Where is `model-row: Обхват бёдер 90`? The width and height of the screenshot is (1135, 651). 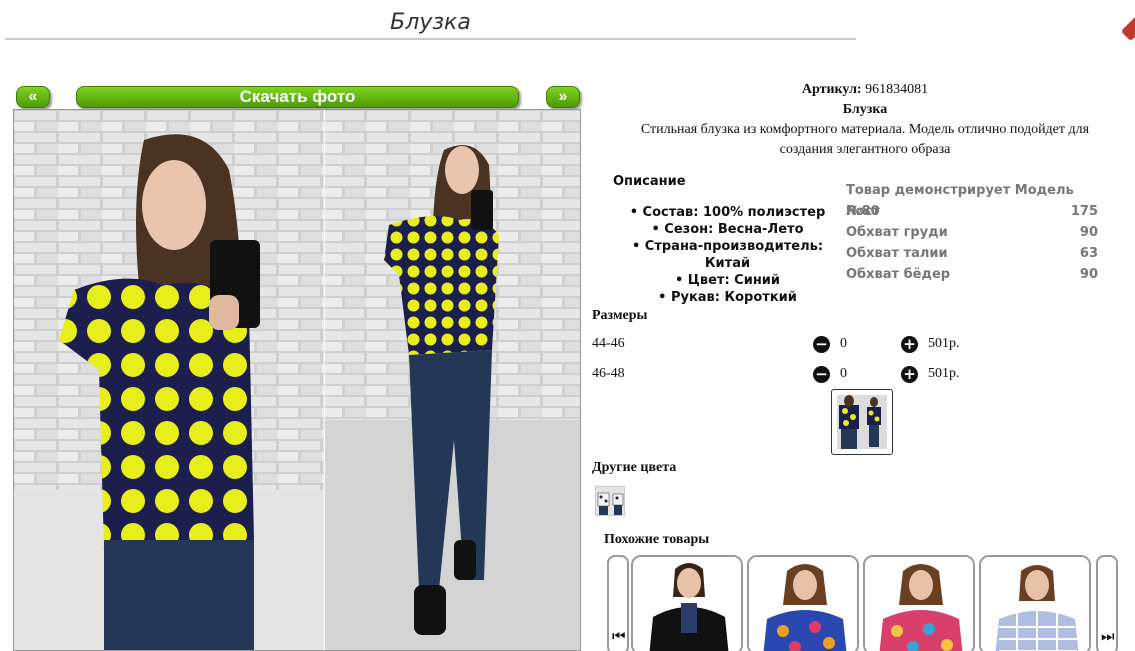 model-row: Обхват бёдер 90 is located at coordinates (972, 274).